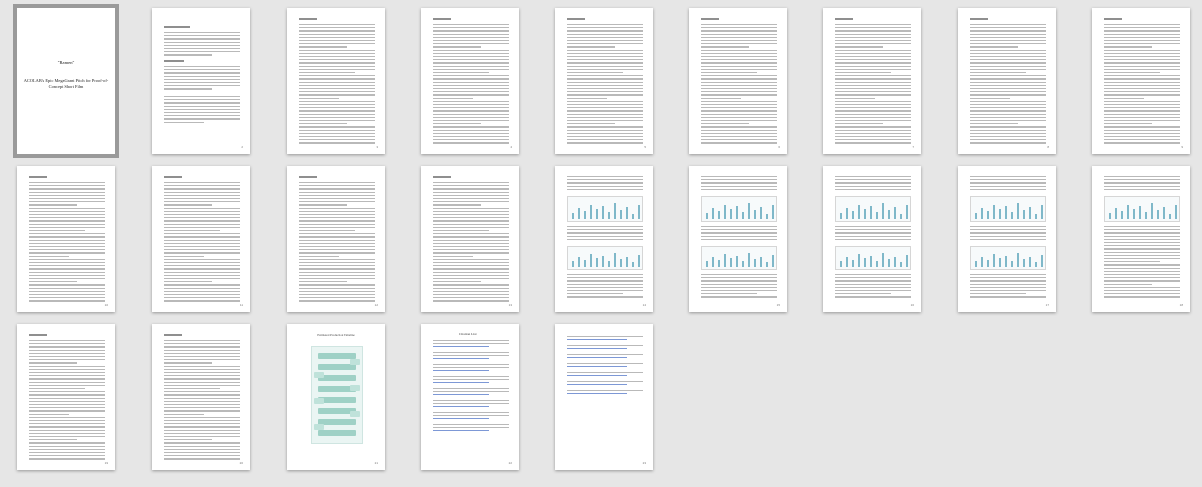 The image size is (1202, 487). I want to click on page-thumbnail-13: 13, so click(470, 239).